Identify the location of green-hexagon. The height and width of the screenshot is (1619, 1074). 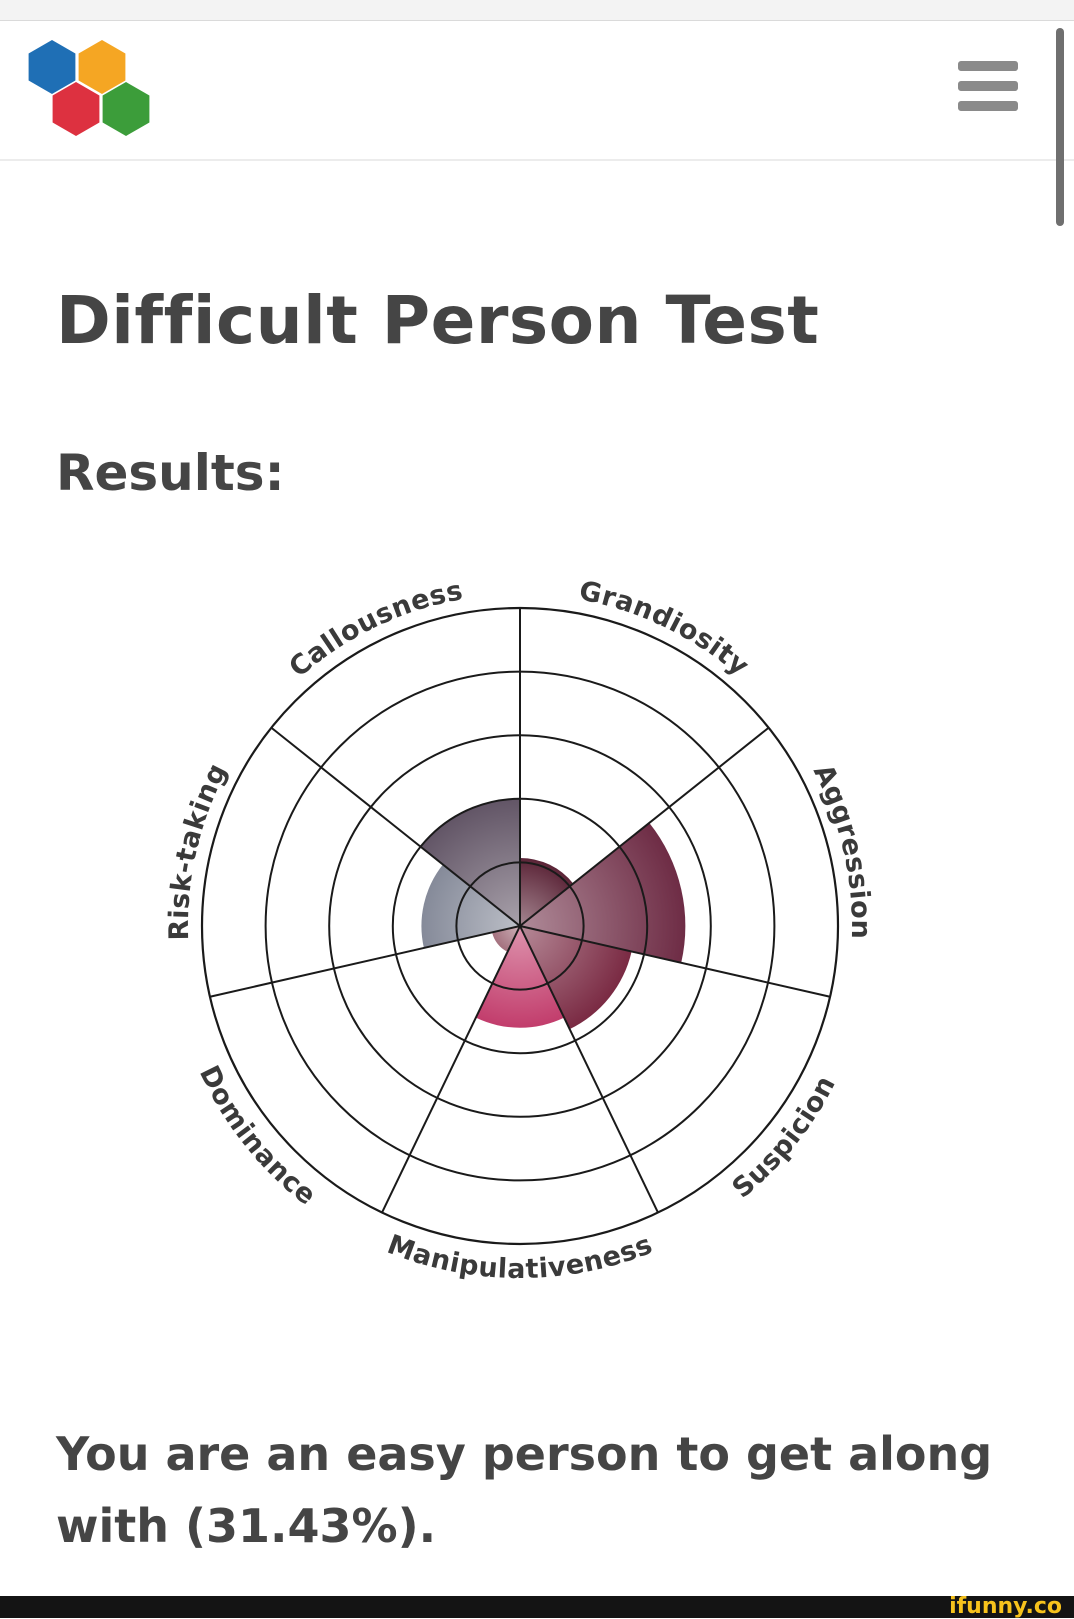
(126, 109).